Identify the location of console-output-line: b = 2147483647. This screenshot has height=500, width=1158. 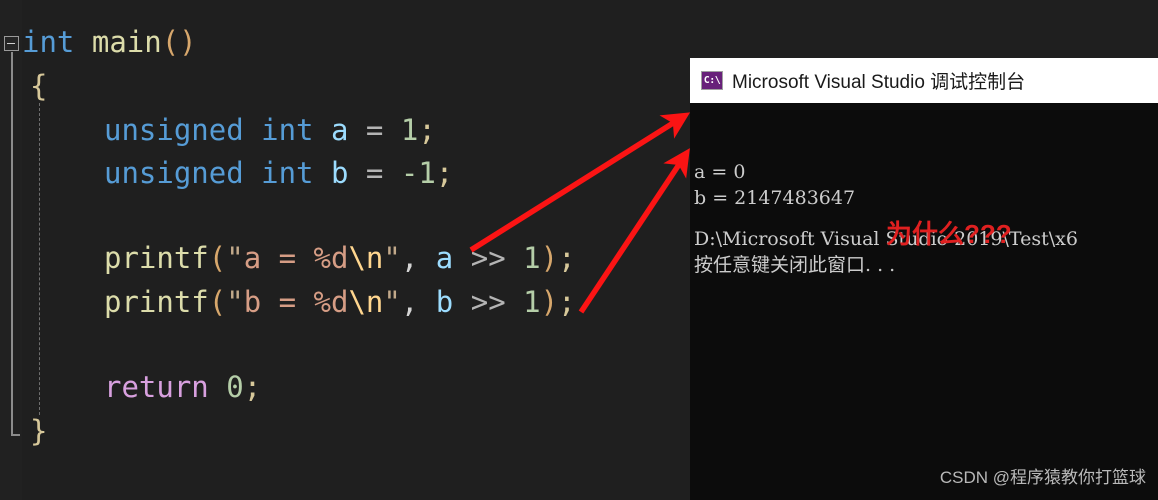
(775, 198).